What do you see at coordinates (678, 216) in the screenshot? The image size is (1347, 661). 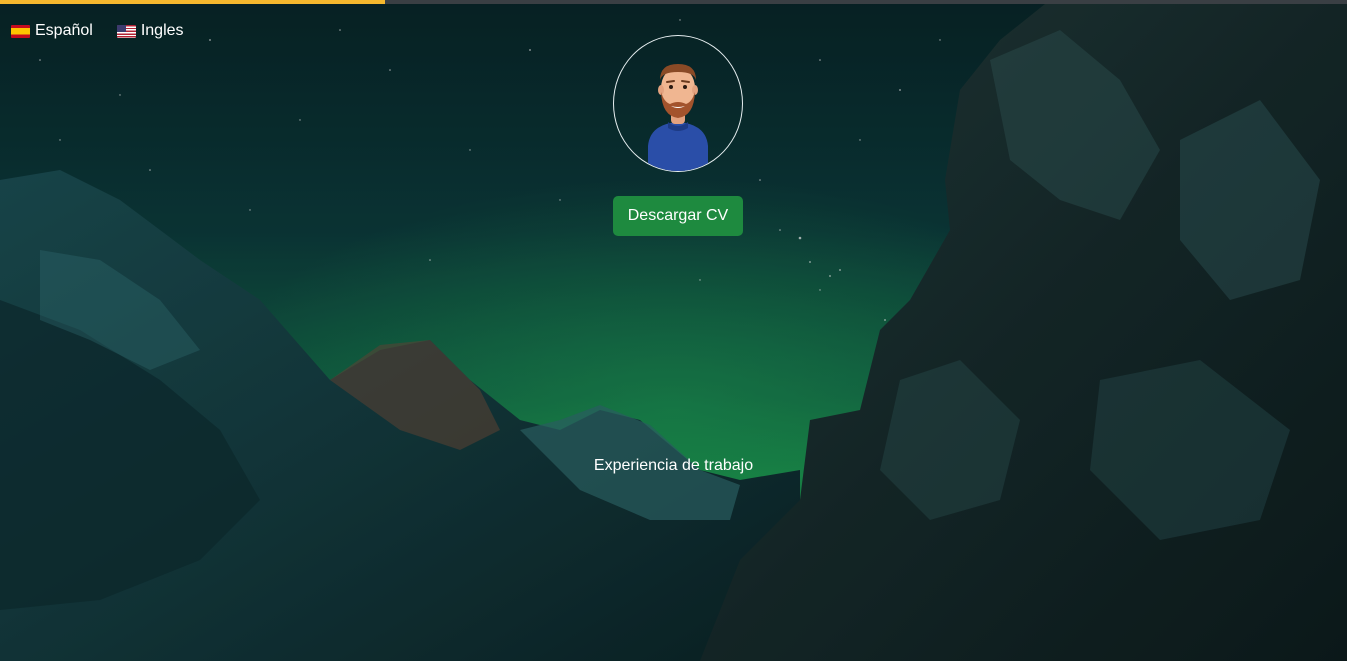 I see `download-cv-button: Descargar CV` at bounding box center [678, 216].